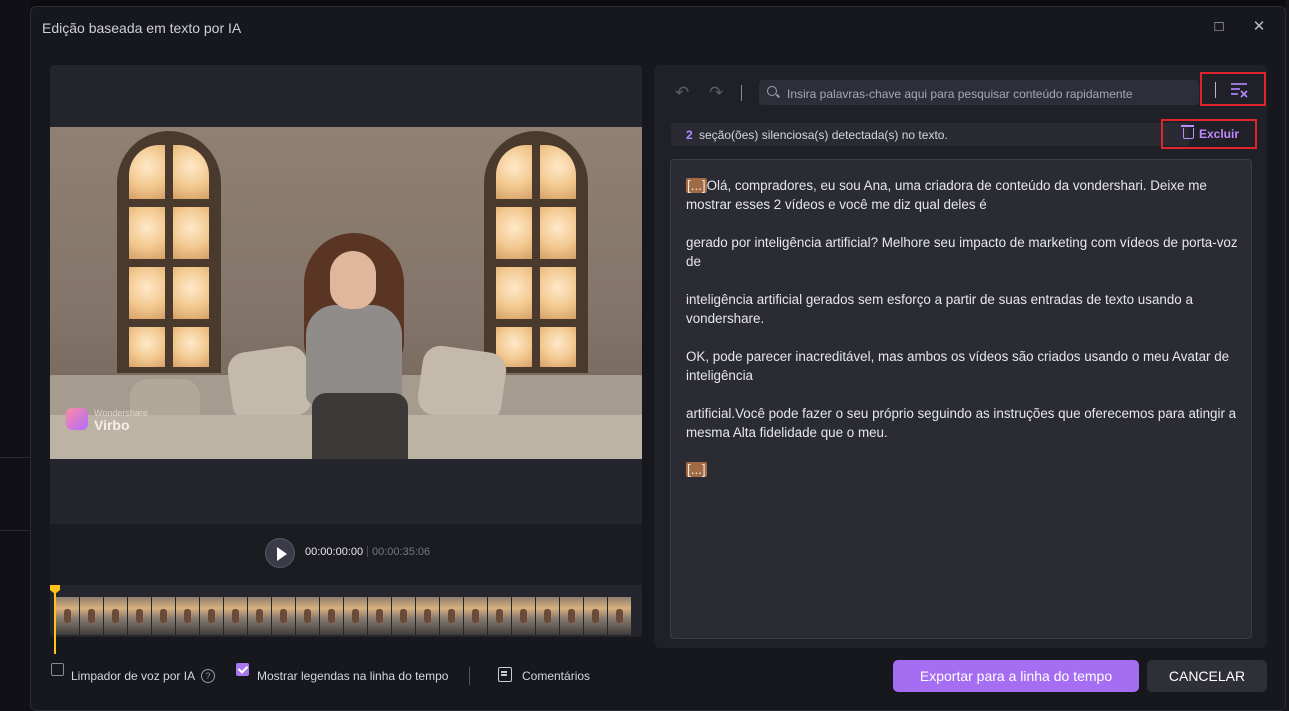 This screenshot has height=711, width=1289. What do you see at coordinates (987, 93) in the screenshot?
I see `search-input` at bounding box center [987, 93].